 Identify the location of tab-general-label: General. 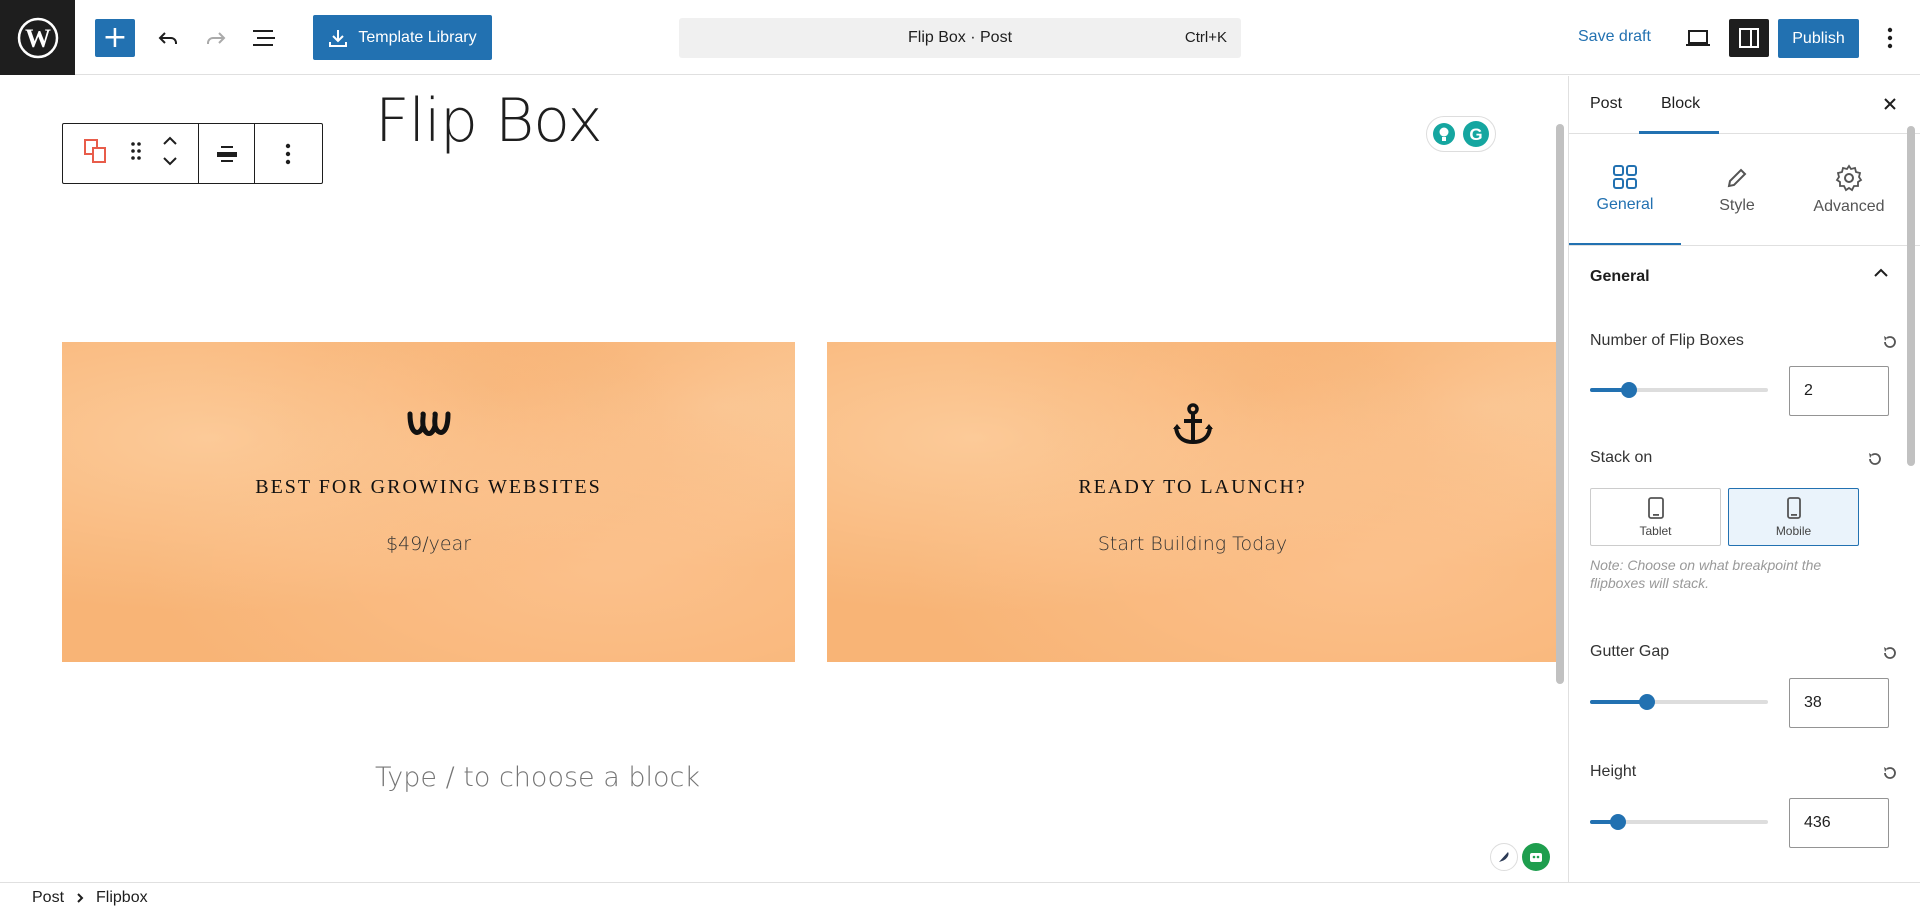
(1625, 204).